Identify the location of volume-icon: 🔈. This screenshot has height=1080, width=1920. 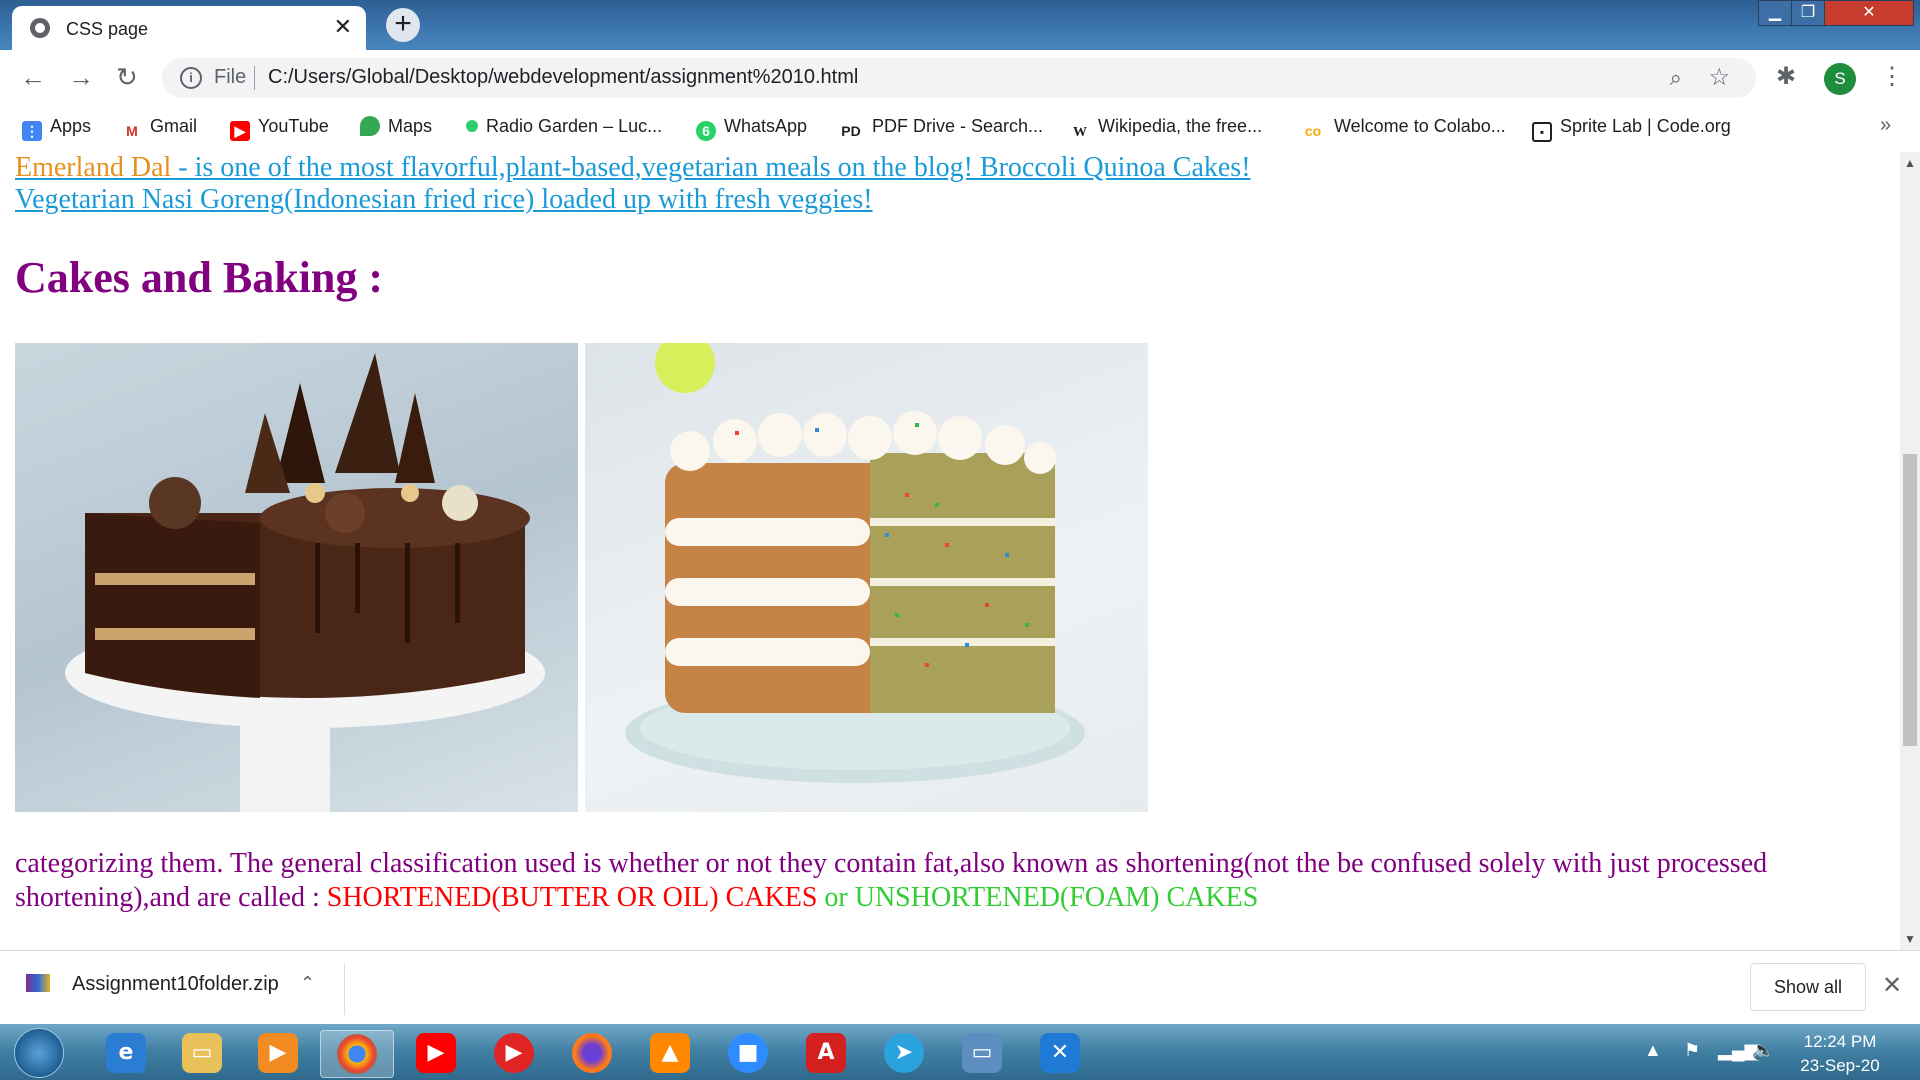
(1763, 1050).